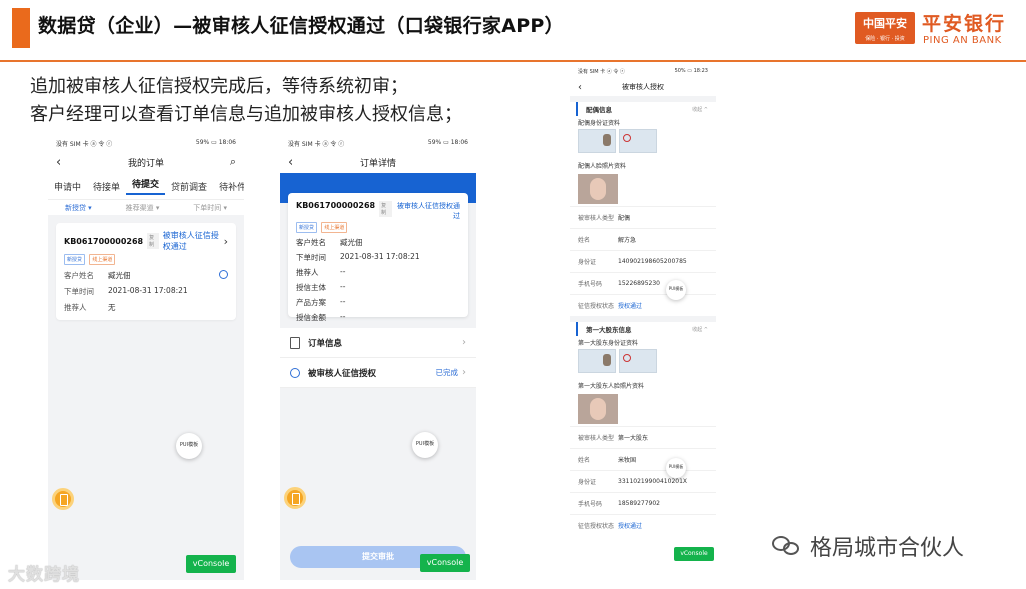 This screenshot has width=1026, height=589. Describe the element at coordinates (75, 307) in the screenshot. I see `row-key: 推荐人` at that location.